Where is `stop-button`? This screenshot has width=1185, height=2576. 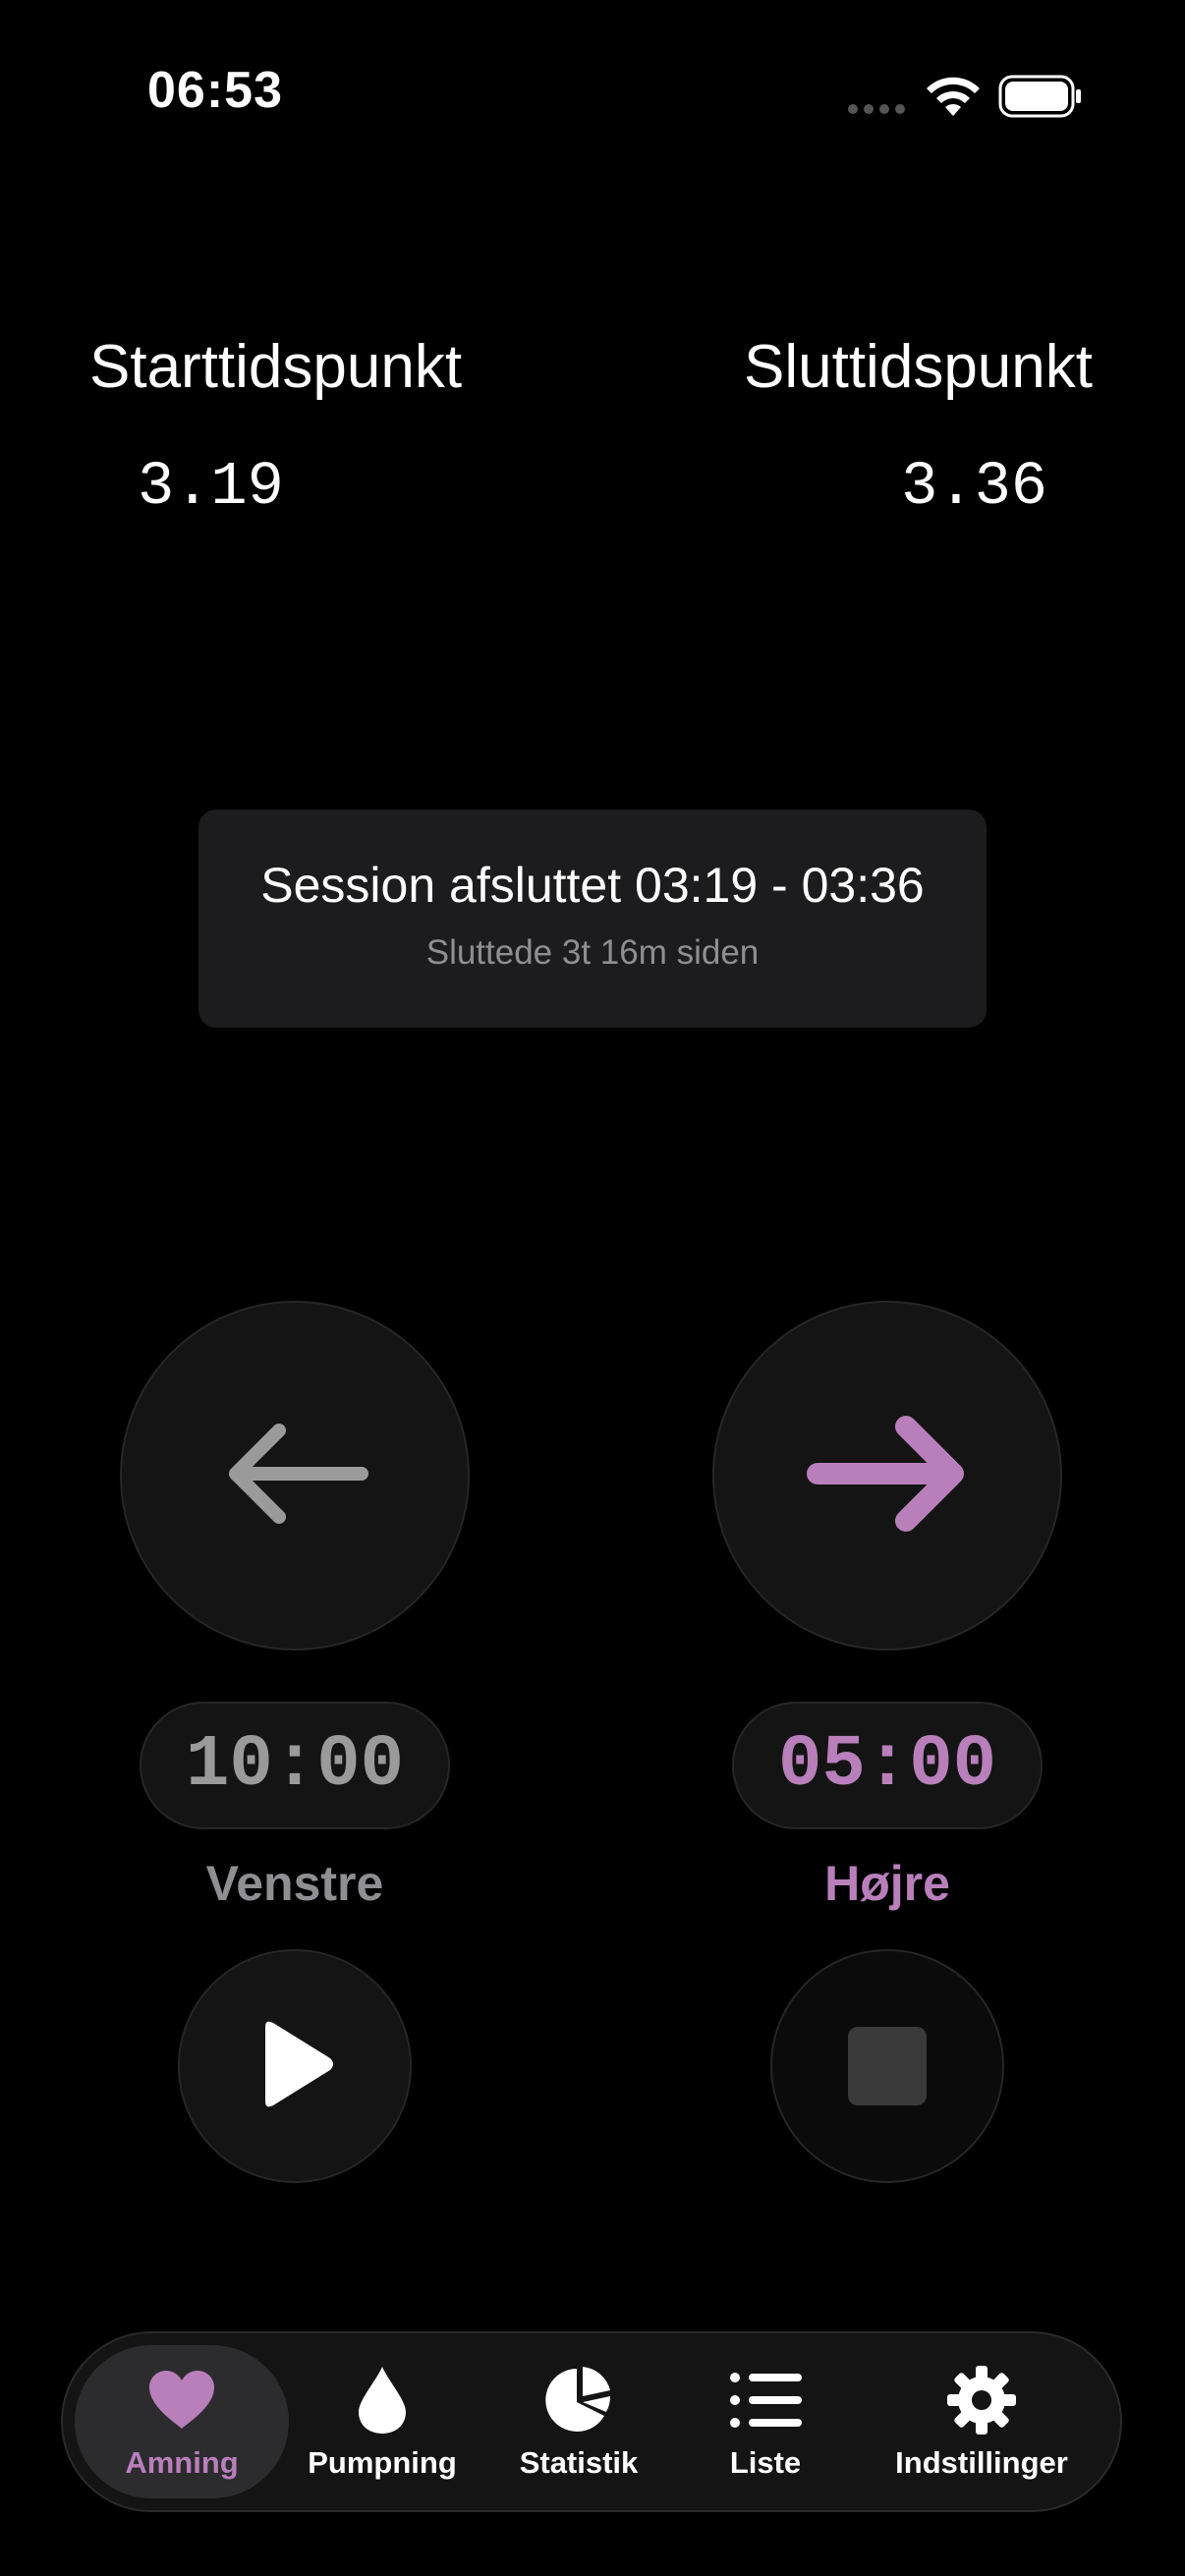
stop-button is located at coordinates (887, 2066).